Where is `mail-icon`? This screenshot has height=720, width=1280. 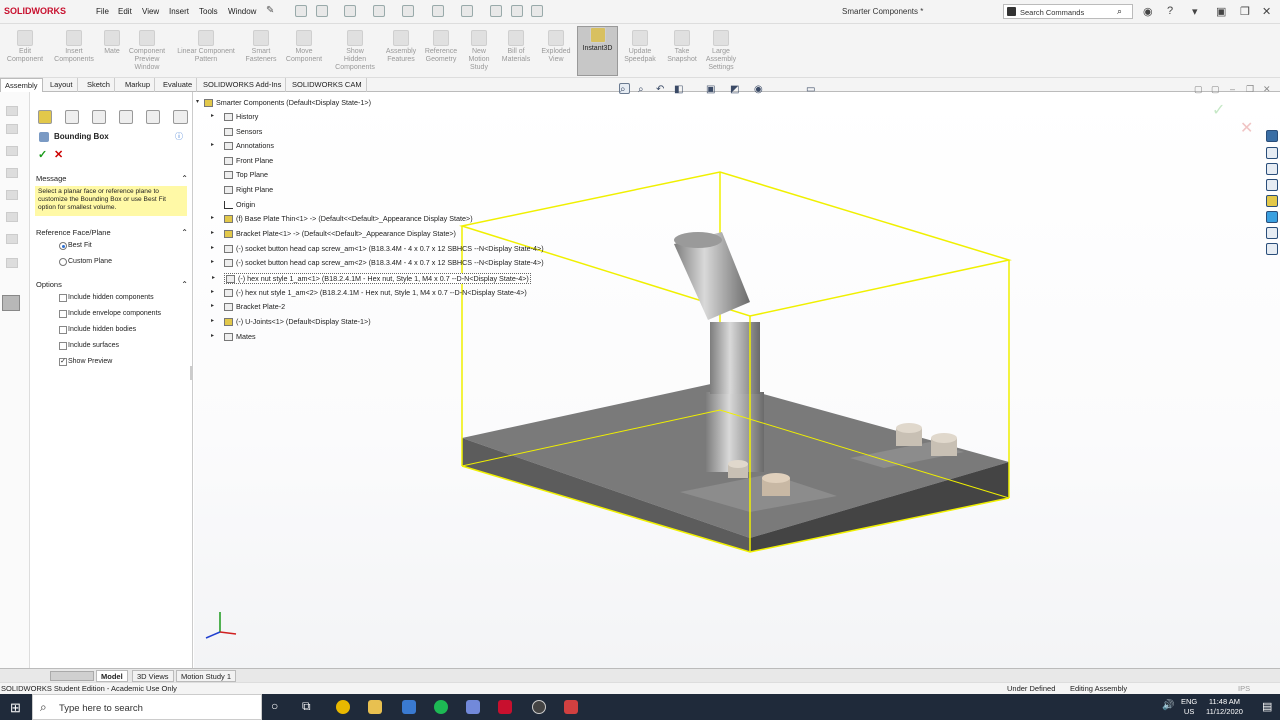 mail-icon is located at coordinates (409, 707).